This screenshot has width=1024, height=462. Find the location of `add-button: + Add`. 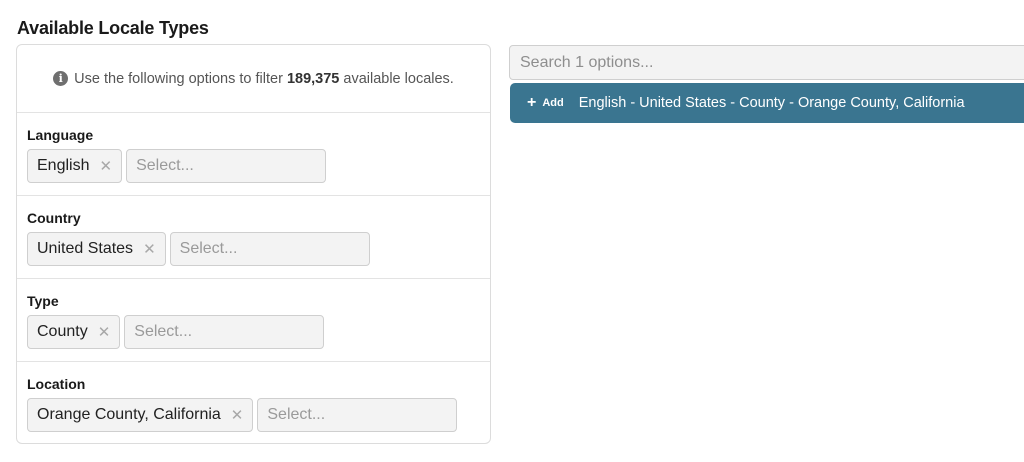

add-button: + Add is located at coordinates (537, 103).